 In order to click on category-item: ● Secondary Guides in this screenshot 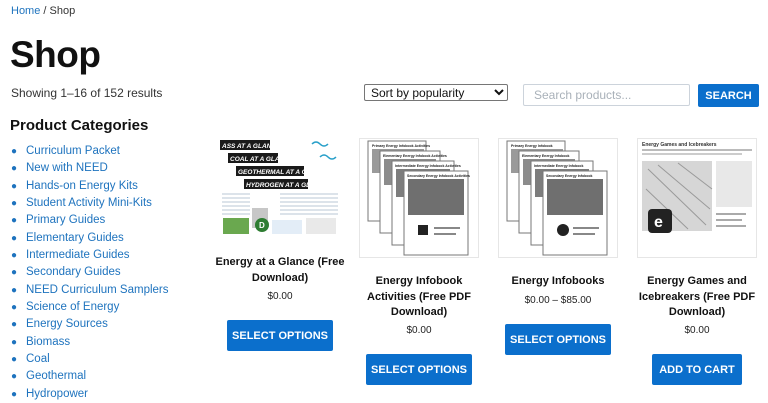, I will do `click(90, 272)`.